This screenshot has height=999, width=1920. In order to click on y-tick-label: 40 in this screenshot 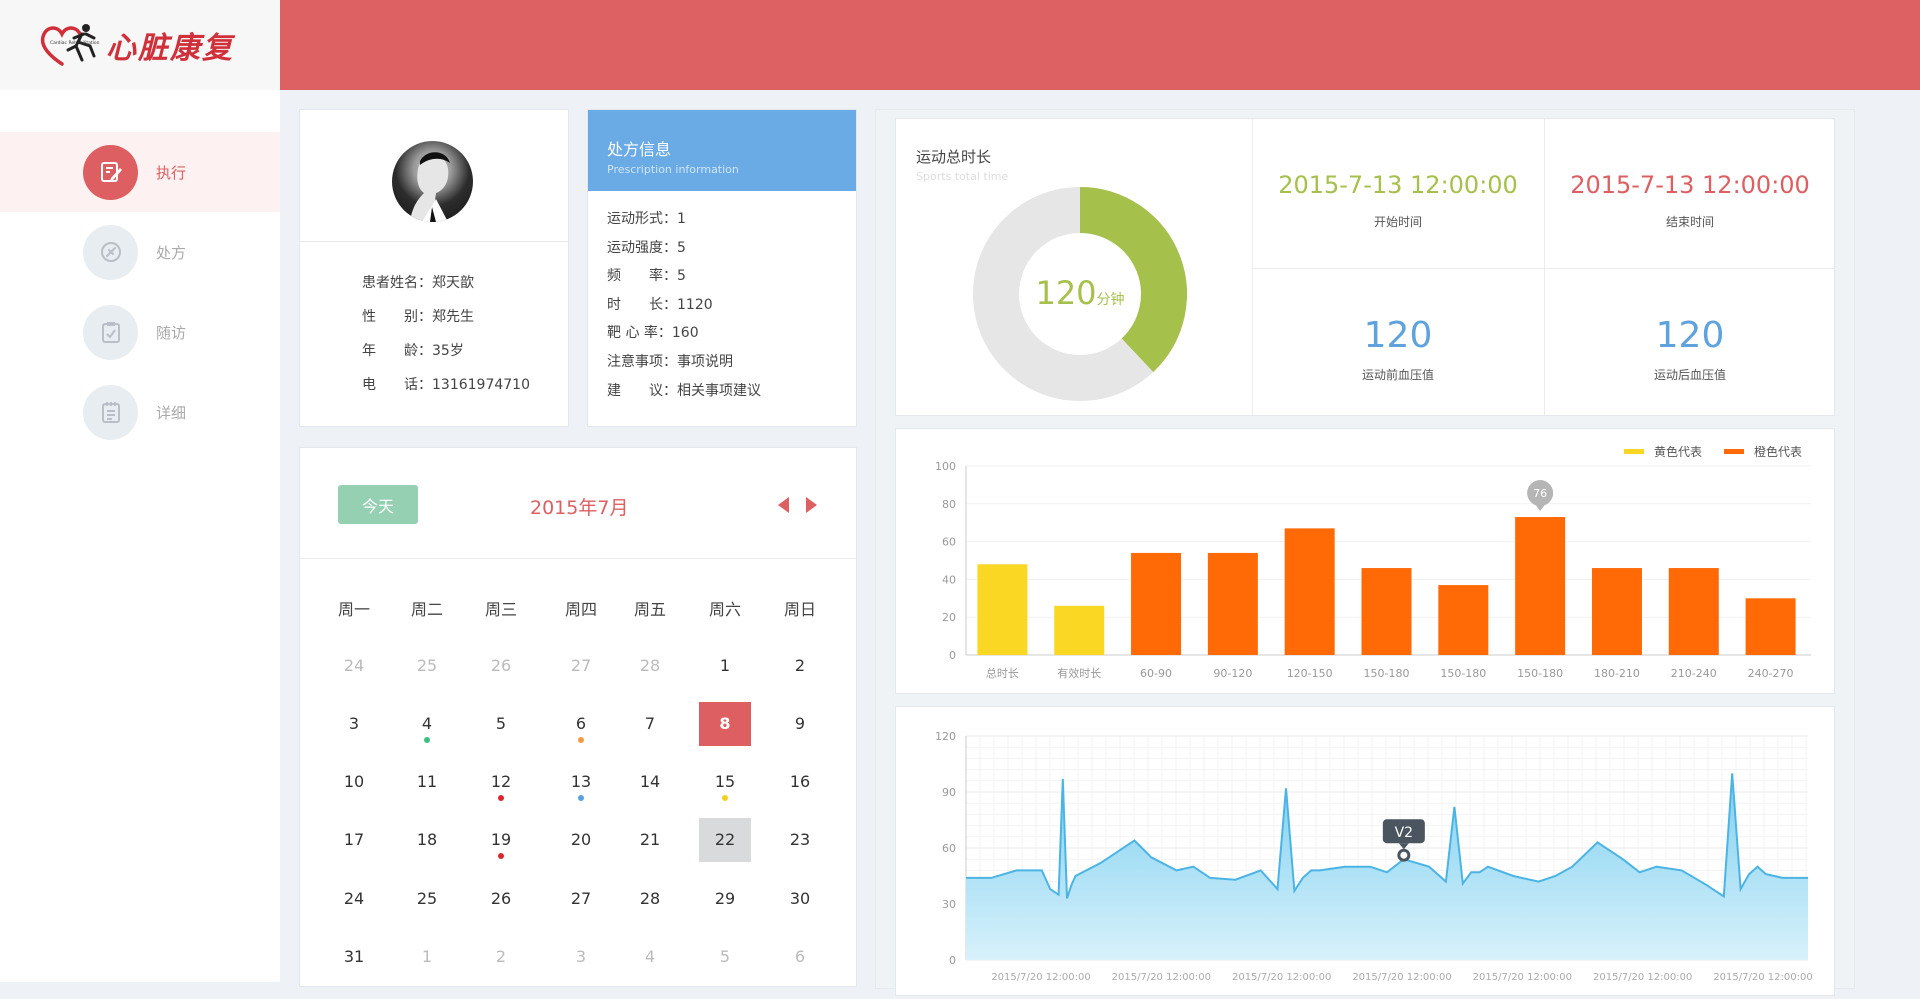, I will do `click(949, 579)`.